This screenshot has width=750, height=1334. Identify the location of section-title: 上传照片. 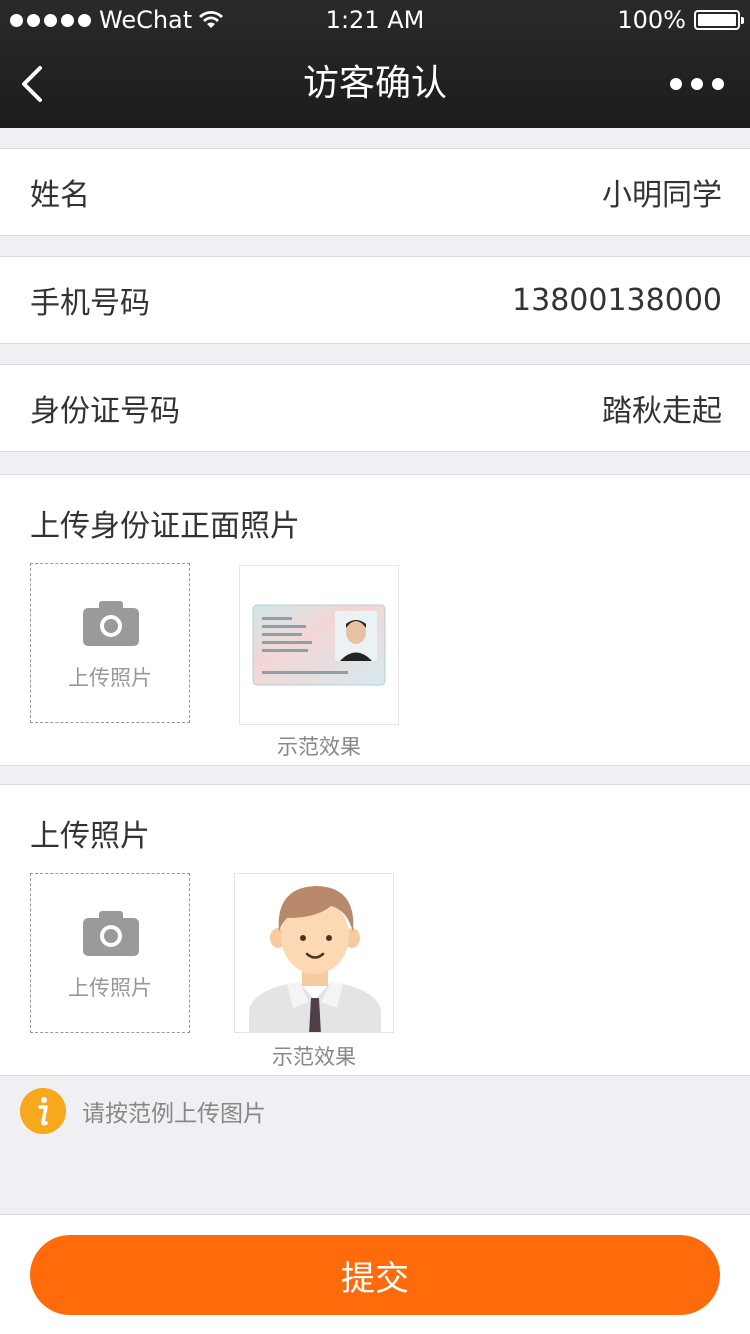
(90, 836).